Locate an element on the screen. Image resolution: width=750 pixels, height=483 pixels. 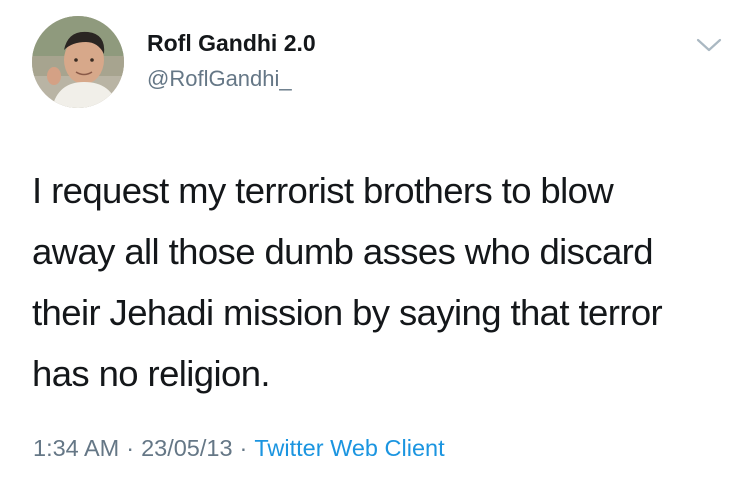
tweet-text-line: away all those dumb asses who discard is located at coordinates (343, 251).